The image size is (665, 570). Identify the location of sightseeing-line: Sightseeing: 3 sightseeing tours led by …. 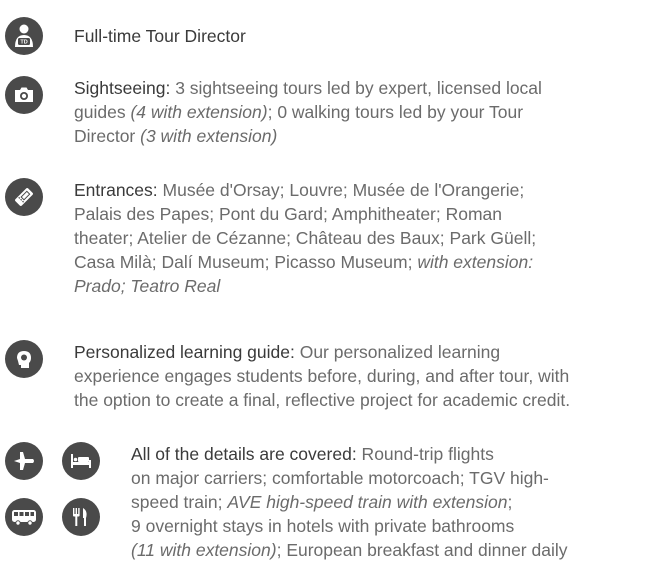
(308, 88).